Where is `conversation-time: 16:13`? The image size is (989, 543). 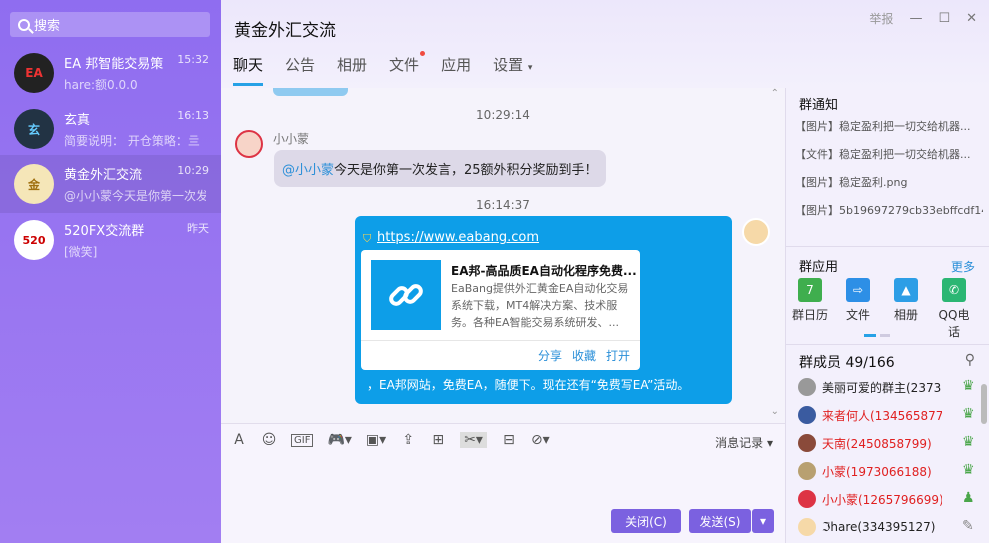 conversation-time: 16:13 is located at coordinates (193, 115).